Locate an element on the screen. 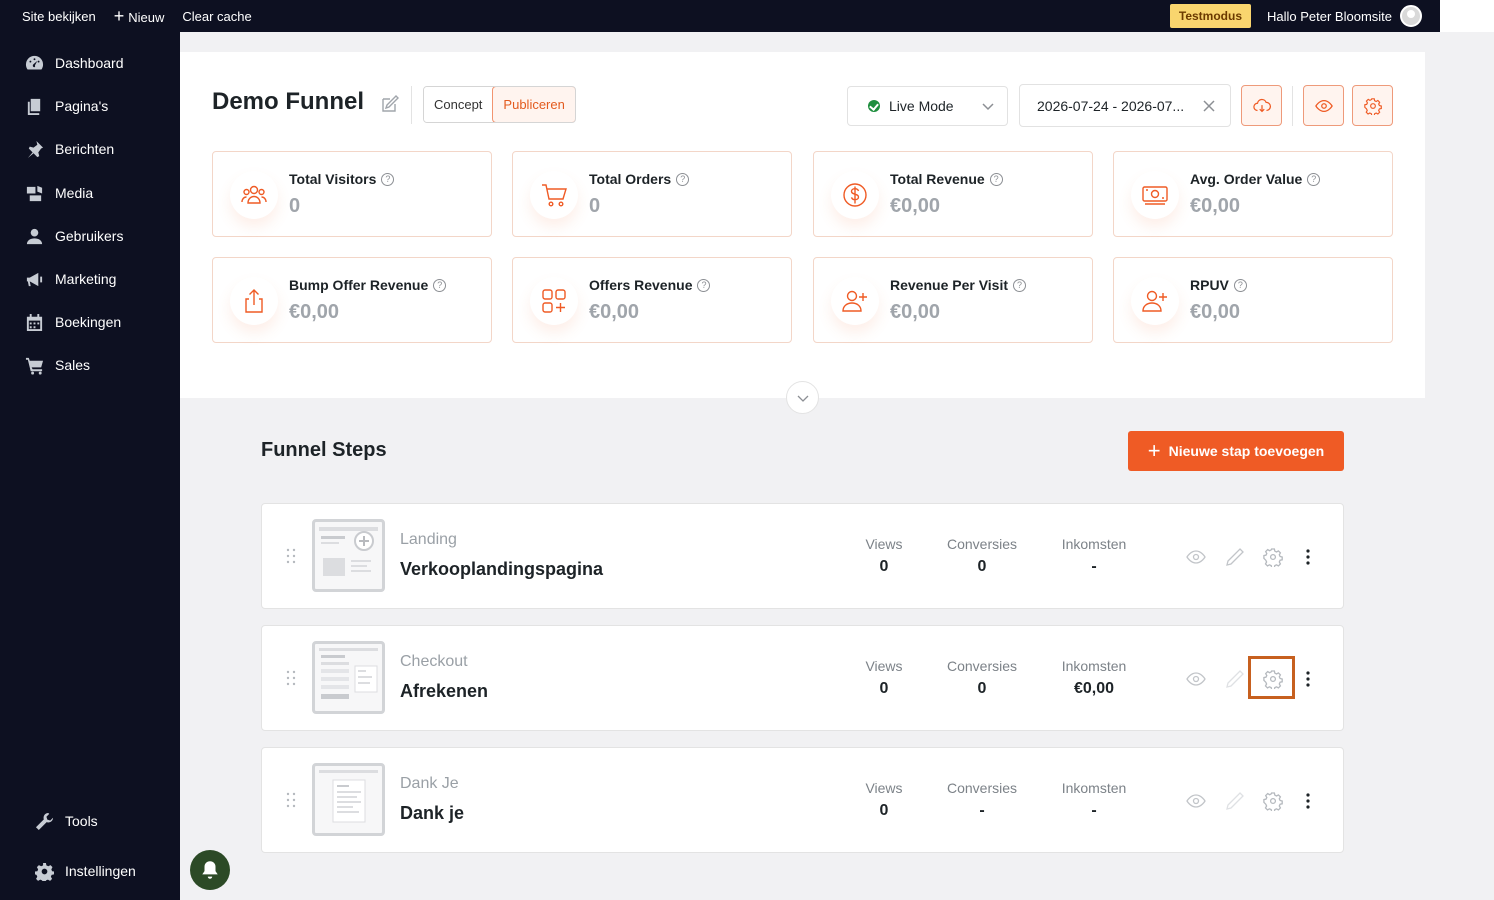 This screenshot has height=900, width=1494. edit-icon is located at coordinates (390, 104).